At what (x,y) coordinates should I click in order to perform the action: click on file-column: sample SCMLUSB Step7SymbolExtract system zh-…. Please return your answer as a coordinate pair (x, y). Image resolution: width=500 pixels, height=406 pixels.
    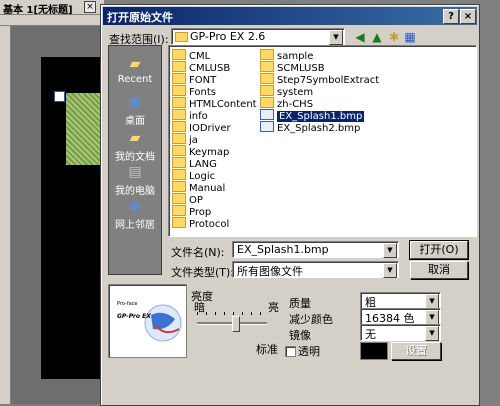
    Looking at the image, I should click on (335, 91).